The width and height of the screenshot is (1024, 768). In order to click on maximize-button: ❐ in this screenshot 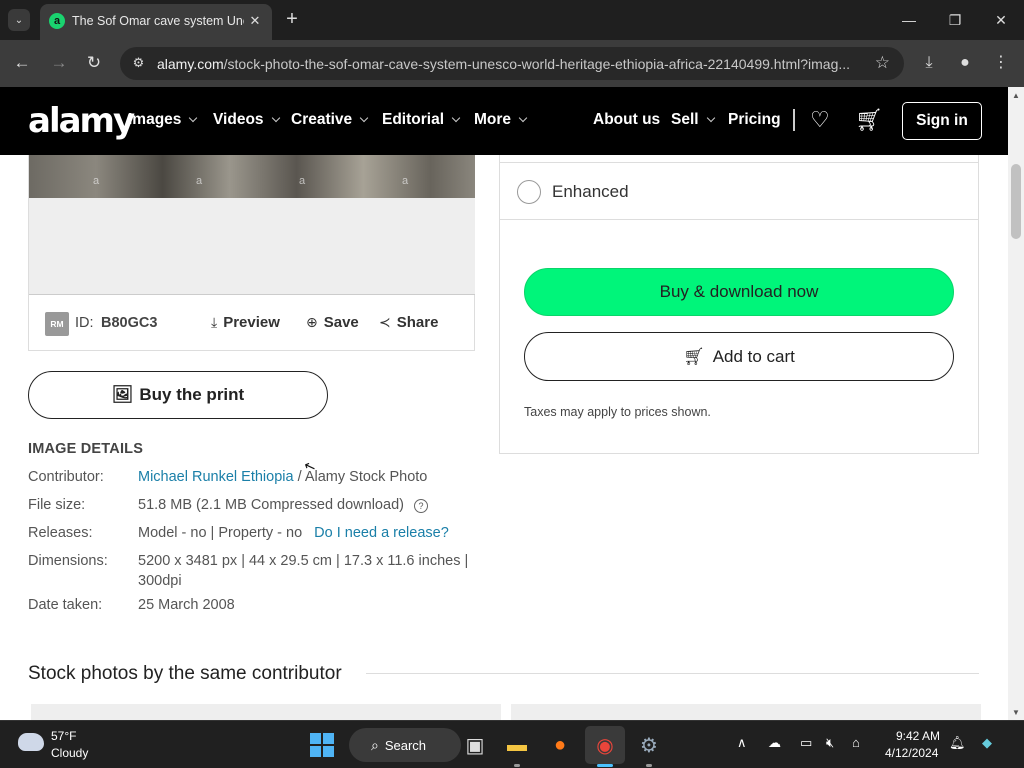, I will do `click(955, 20)`.